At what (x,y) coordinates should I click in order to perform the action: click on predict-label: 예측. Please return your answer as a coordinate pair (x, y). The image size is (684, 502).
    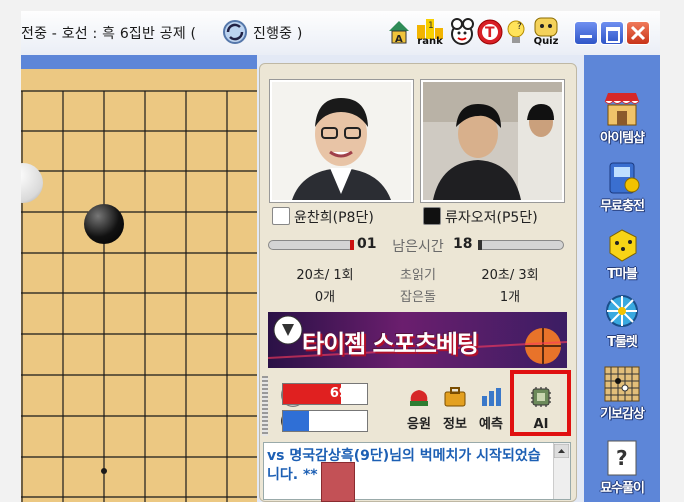
    Looking at the image, I should click on (491, 424).